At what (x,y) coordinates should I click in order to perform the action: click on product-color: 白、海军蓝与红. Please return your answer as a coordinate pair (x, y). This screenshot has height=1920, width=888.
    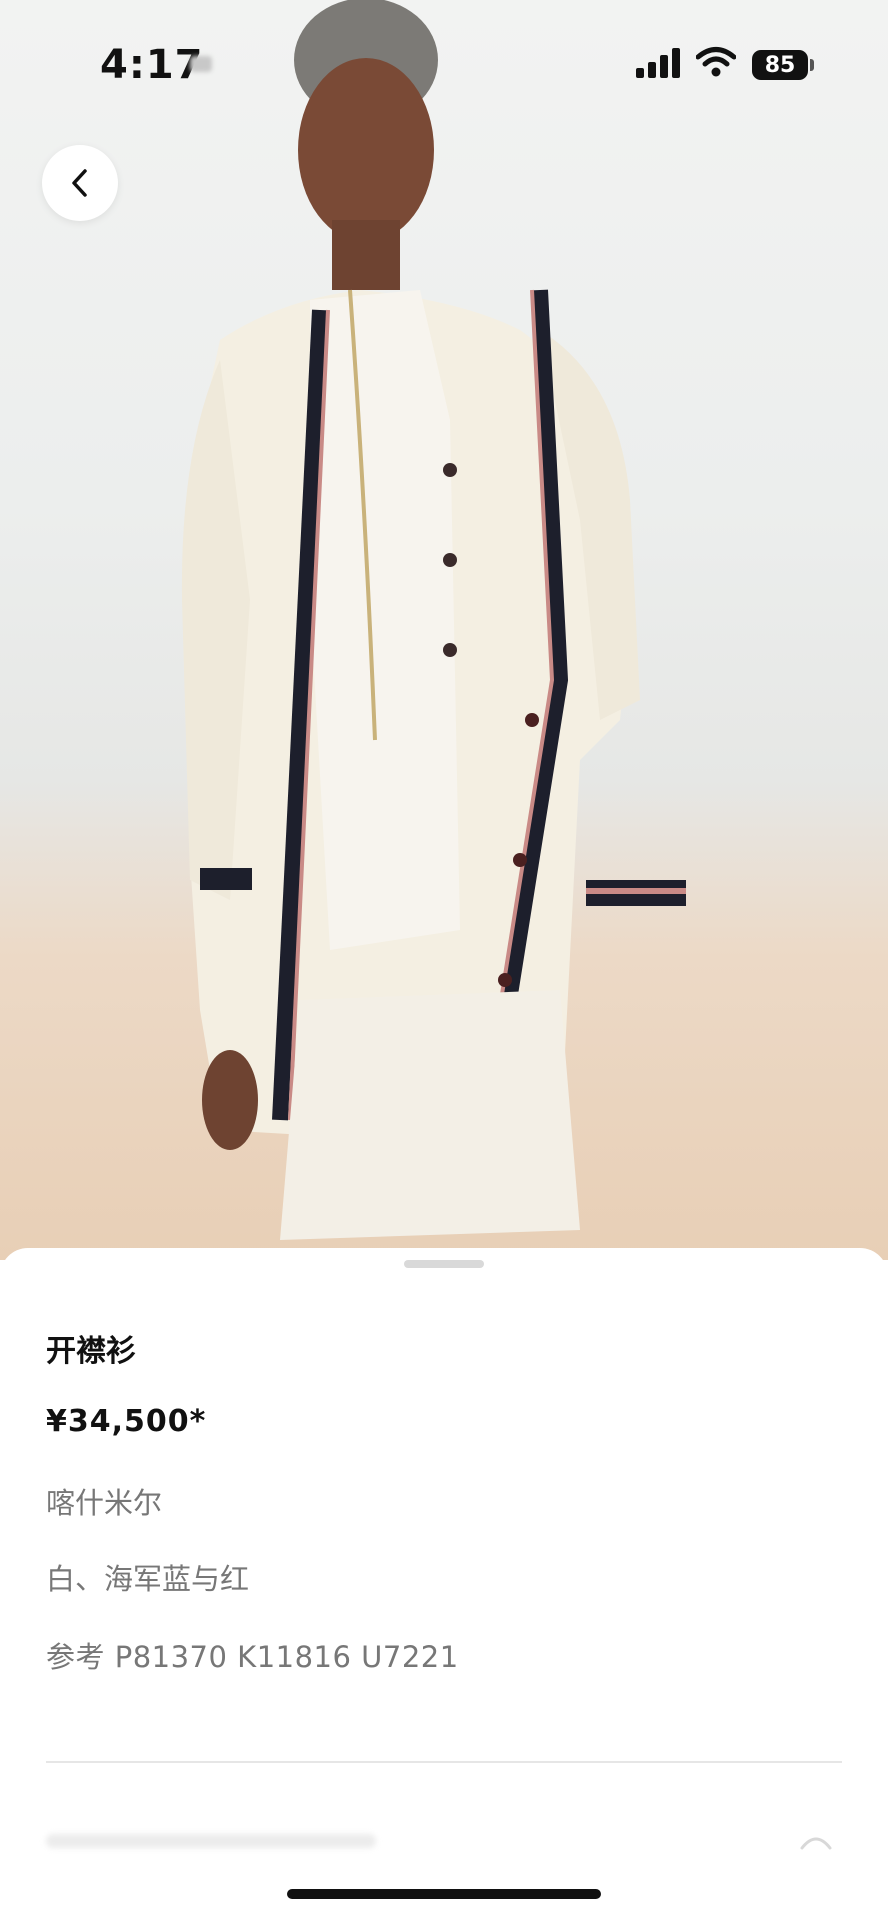
    Looking at the image, I should click on (148, 1579).